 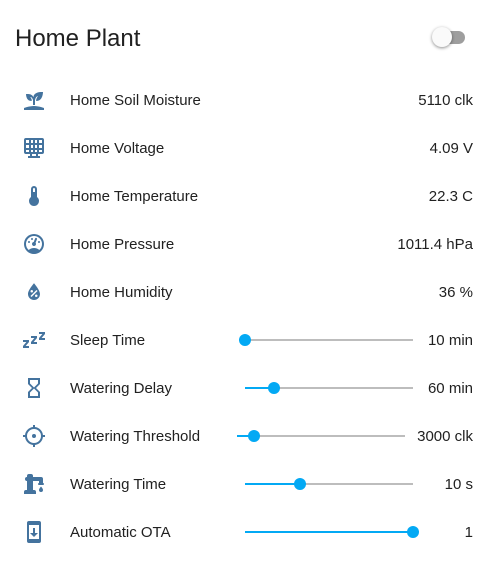 I want to click on water-pump-icon, so click(x=35, y=484).